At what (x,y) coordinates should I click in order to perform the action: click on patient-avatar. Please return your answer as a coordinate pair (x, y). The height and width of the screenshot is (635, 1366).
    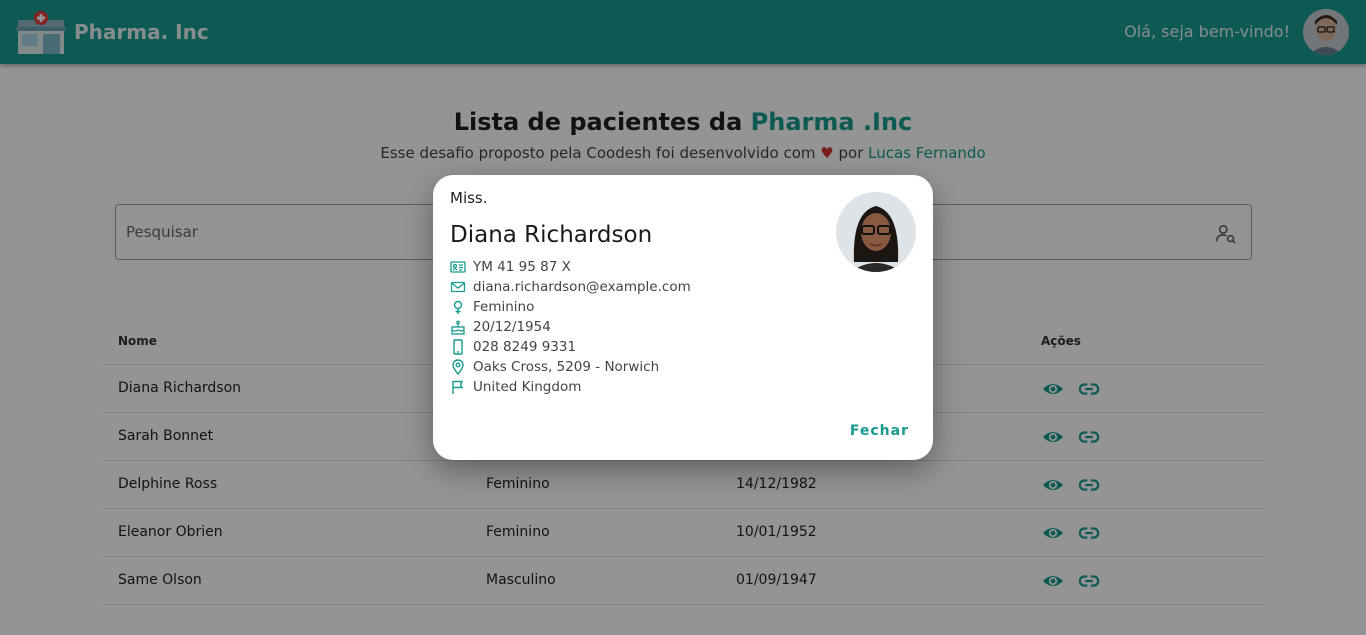
    Looking at the image, I should click on (876, 232).